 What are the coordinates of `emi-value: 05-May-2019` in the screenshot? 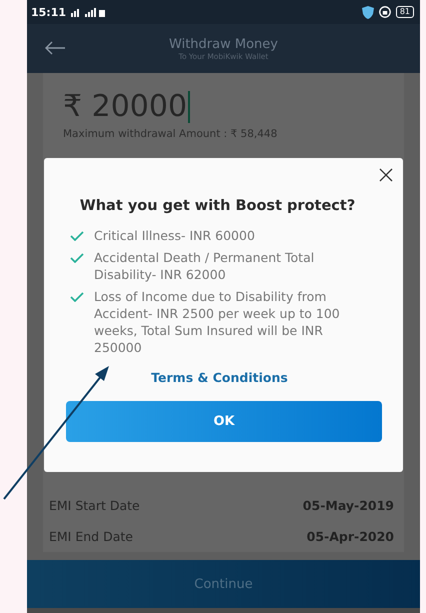 It's located at (348, 505).